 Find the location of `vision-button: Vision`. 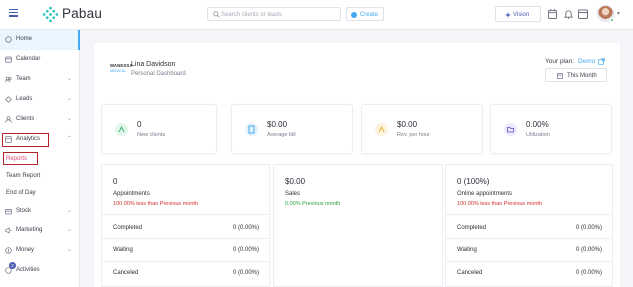

vision-button: Vision is located at coordinates (518, 14).